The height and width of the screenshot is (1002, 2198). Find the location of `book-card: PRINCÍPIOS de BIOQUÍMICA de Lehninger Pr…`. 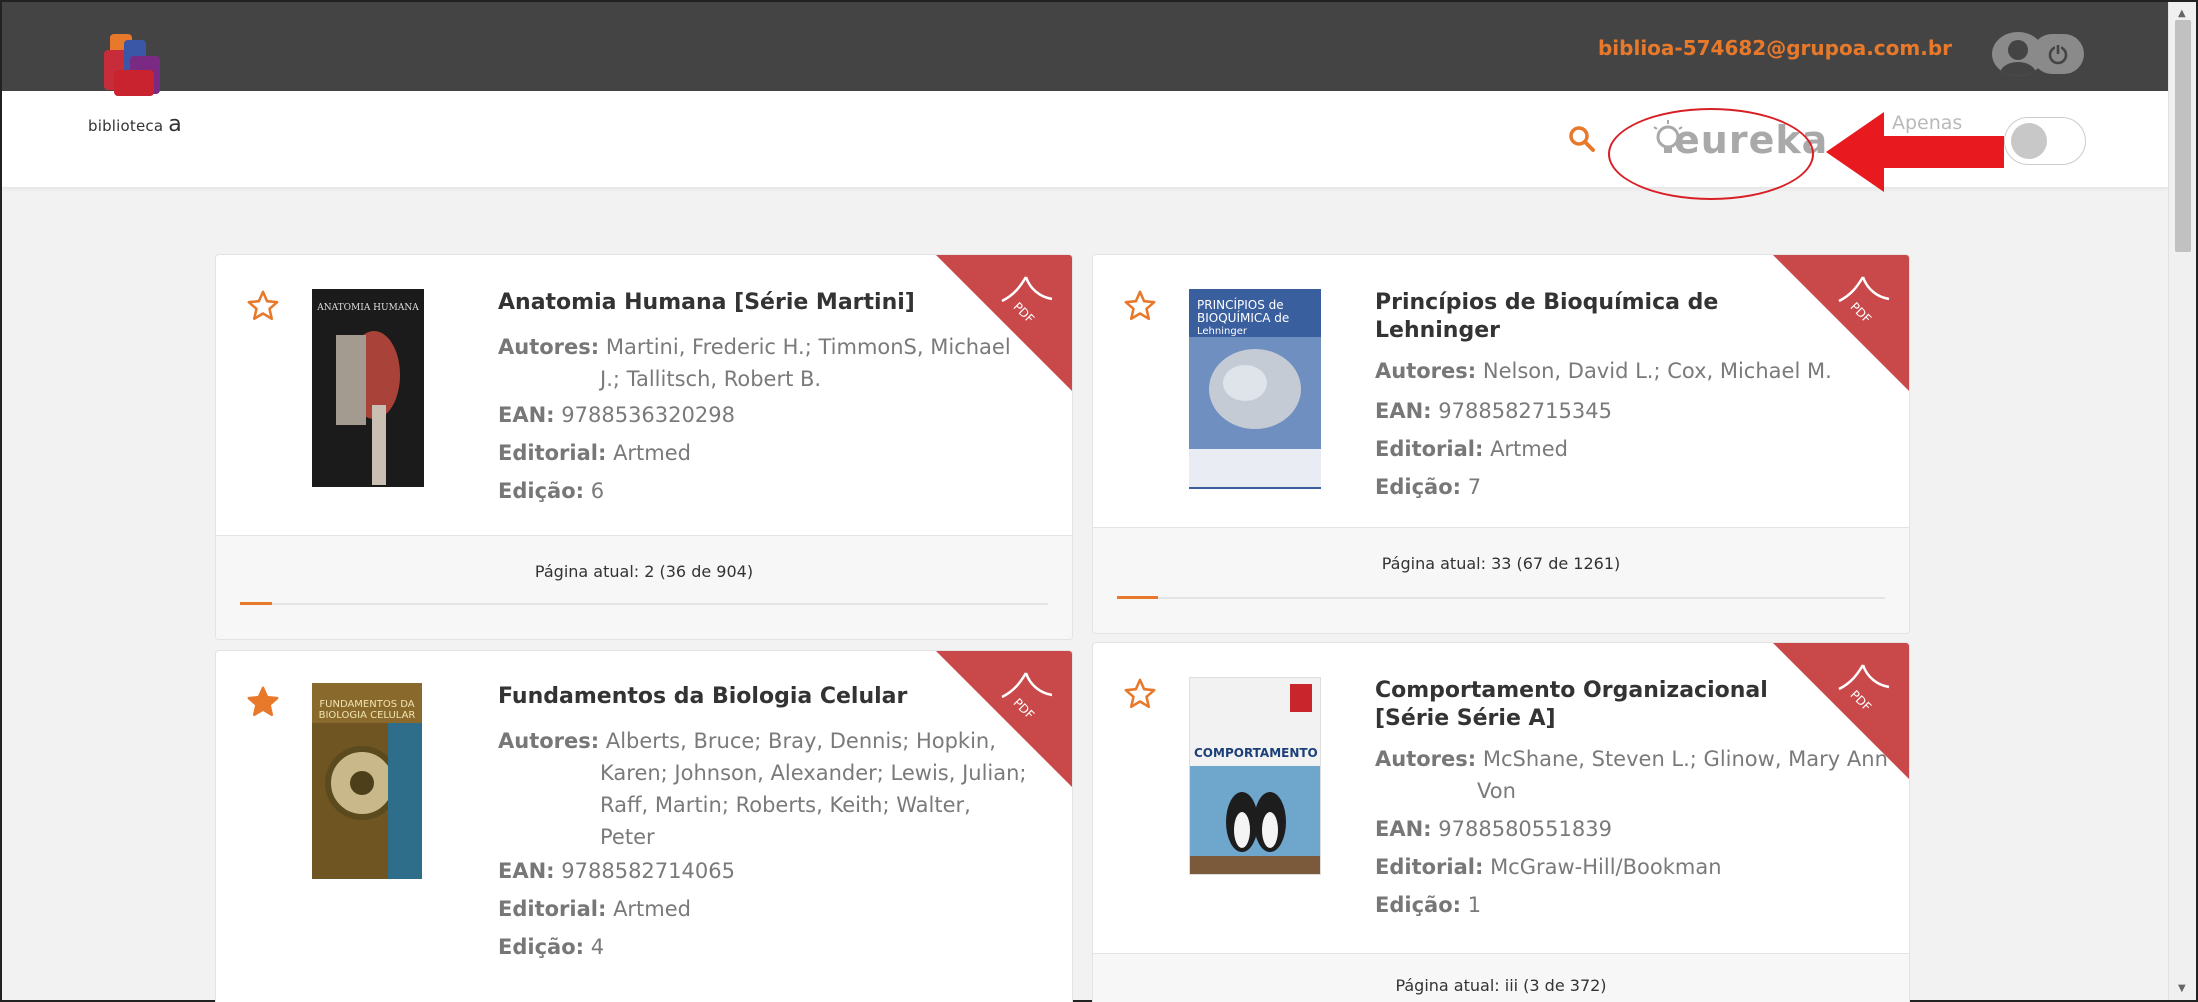

book-card: PRINCÍPIOS de BIOQUÍMICA de Lehninger Pr… is located at coordinates (1501, 444).